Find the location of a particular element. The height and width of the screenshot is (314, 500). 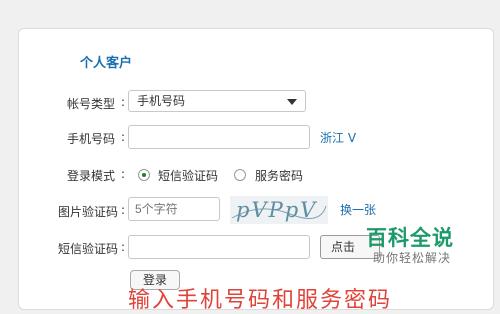

captcha-image: pVPpV is located at coordinates (279, 210).